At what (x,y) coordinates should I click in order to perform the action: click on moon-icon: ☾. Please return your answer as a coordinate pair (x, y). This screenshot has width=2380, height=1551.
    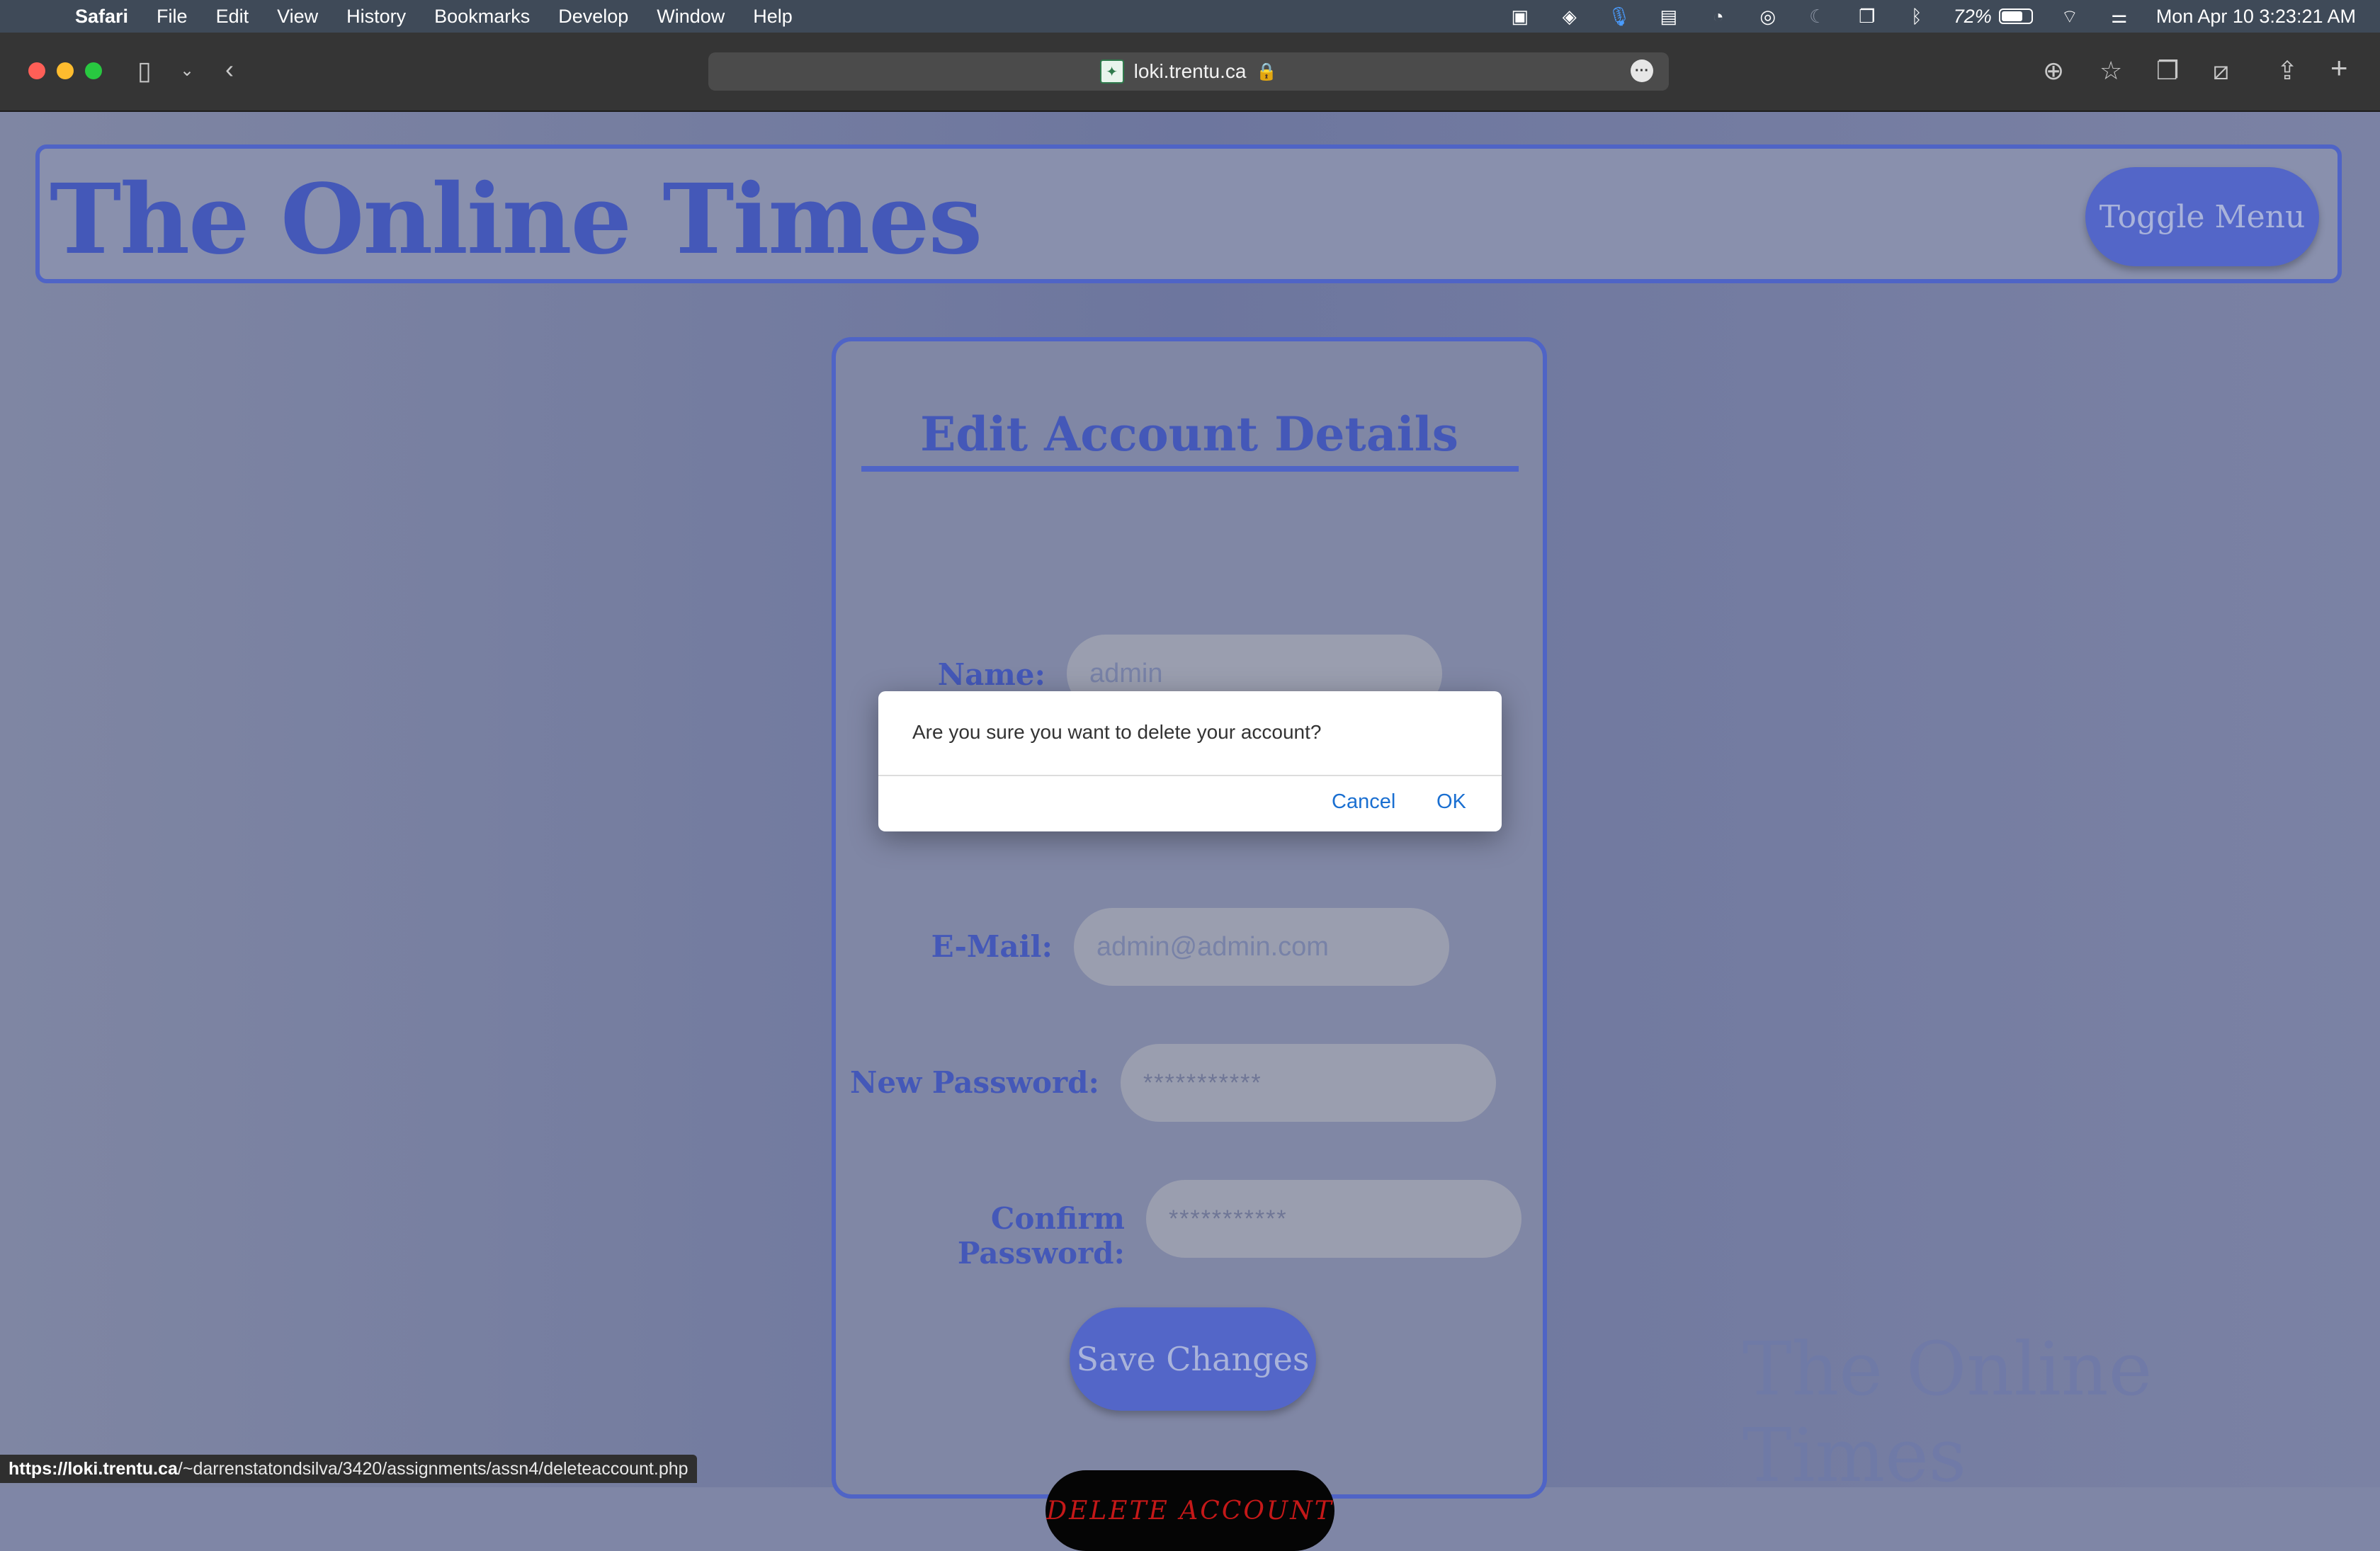
    Looking at the image, I should click on (1818, 16).